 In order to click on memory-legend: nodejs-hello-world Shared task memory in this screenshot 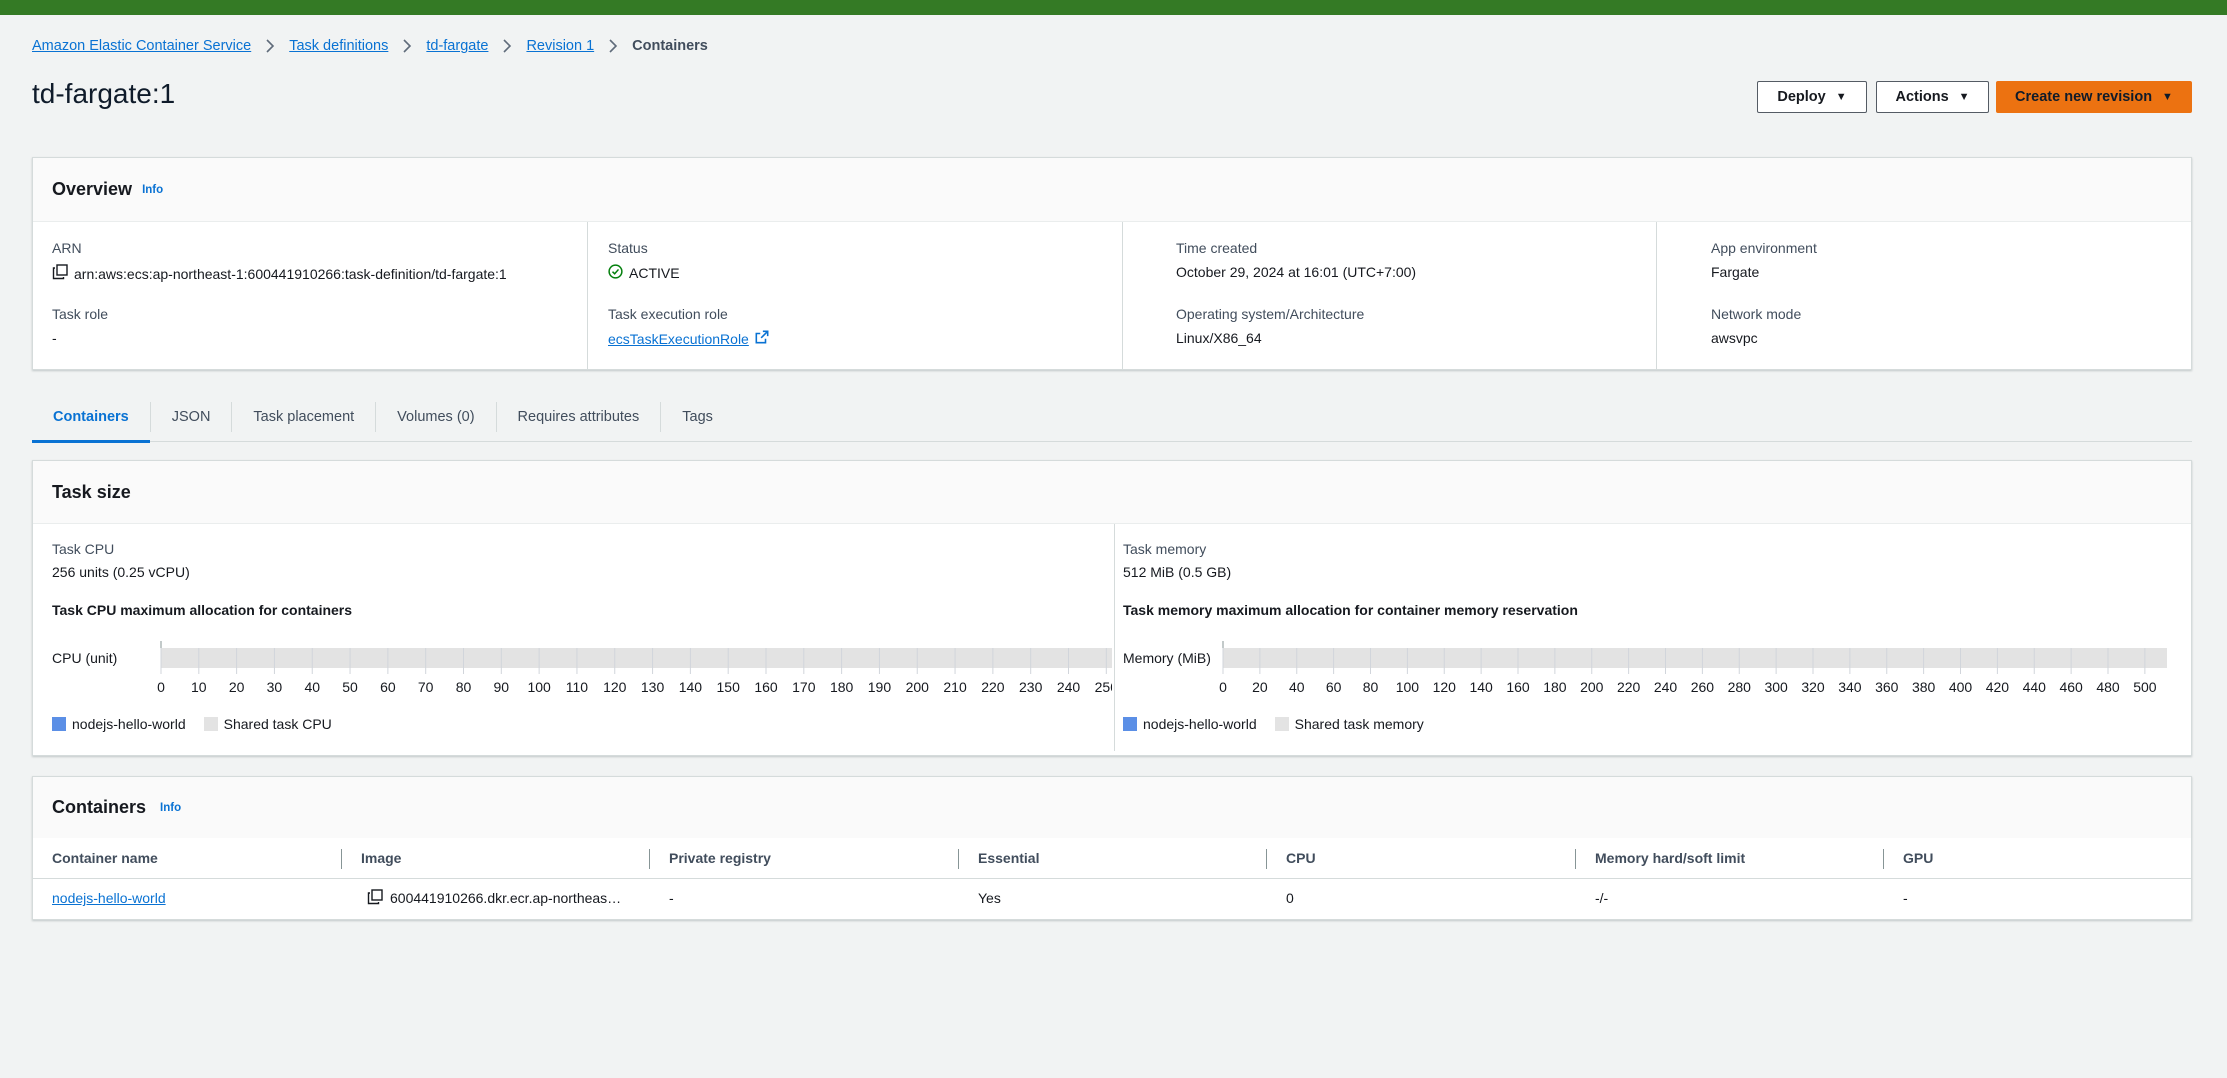, I will do `click(1273, 724)`.